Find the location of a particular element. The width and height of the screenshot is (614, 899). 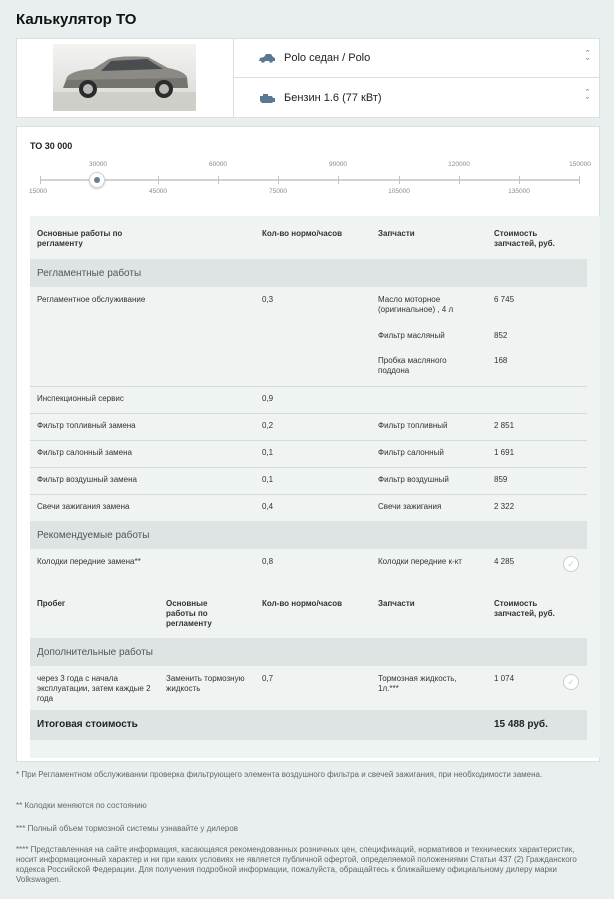

engine-value: Бензин 1.6 (77 кВт) is located at coordinates (333, 98).